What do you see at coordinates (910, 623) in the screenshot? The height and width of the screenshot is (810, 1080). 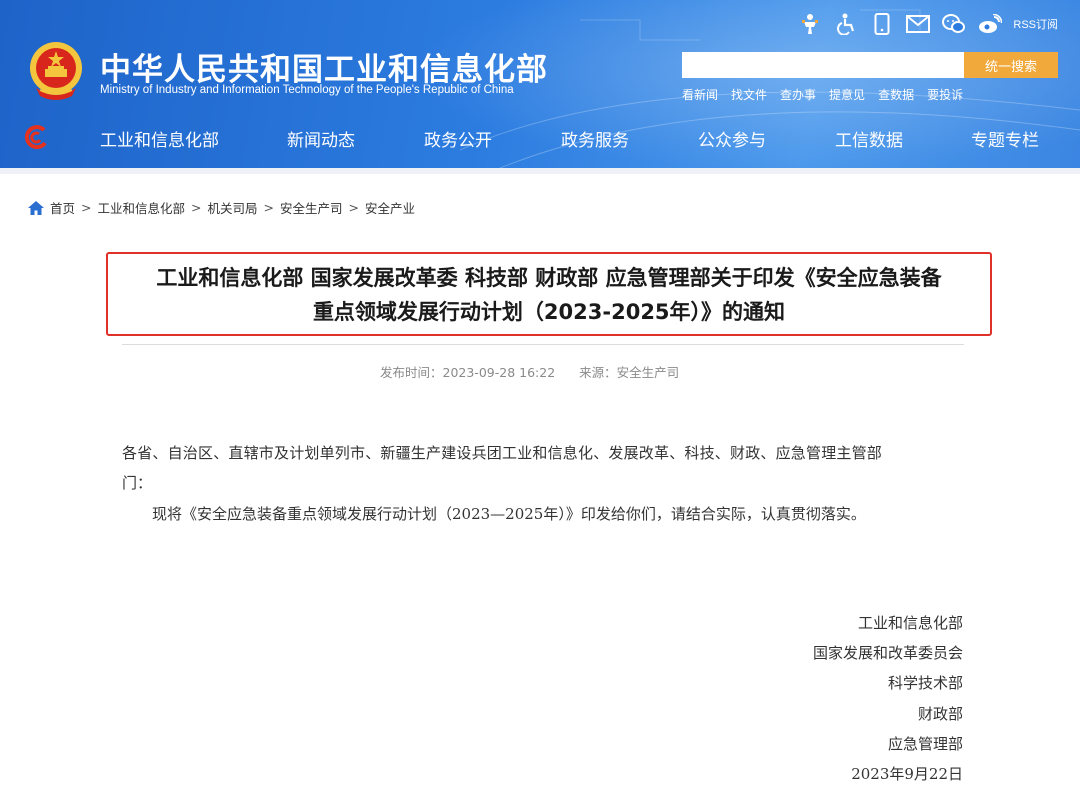 I see `signatory-miit: 工业和信息化部` at bounding box center [910, 623].